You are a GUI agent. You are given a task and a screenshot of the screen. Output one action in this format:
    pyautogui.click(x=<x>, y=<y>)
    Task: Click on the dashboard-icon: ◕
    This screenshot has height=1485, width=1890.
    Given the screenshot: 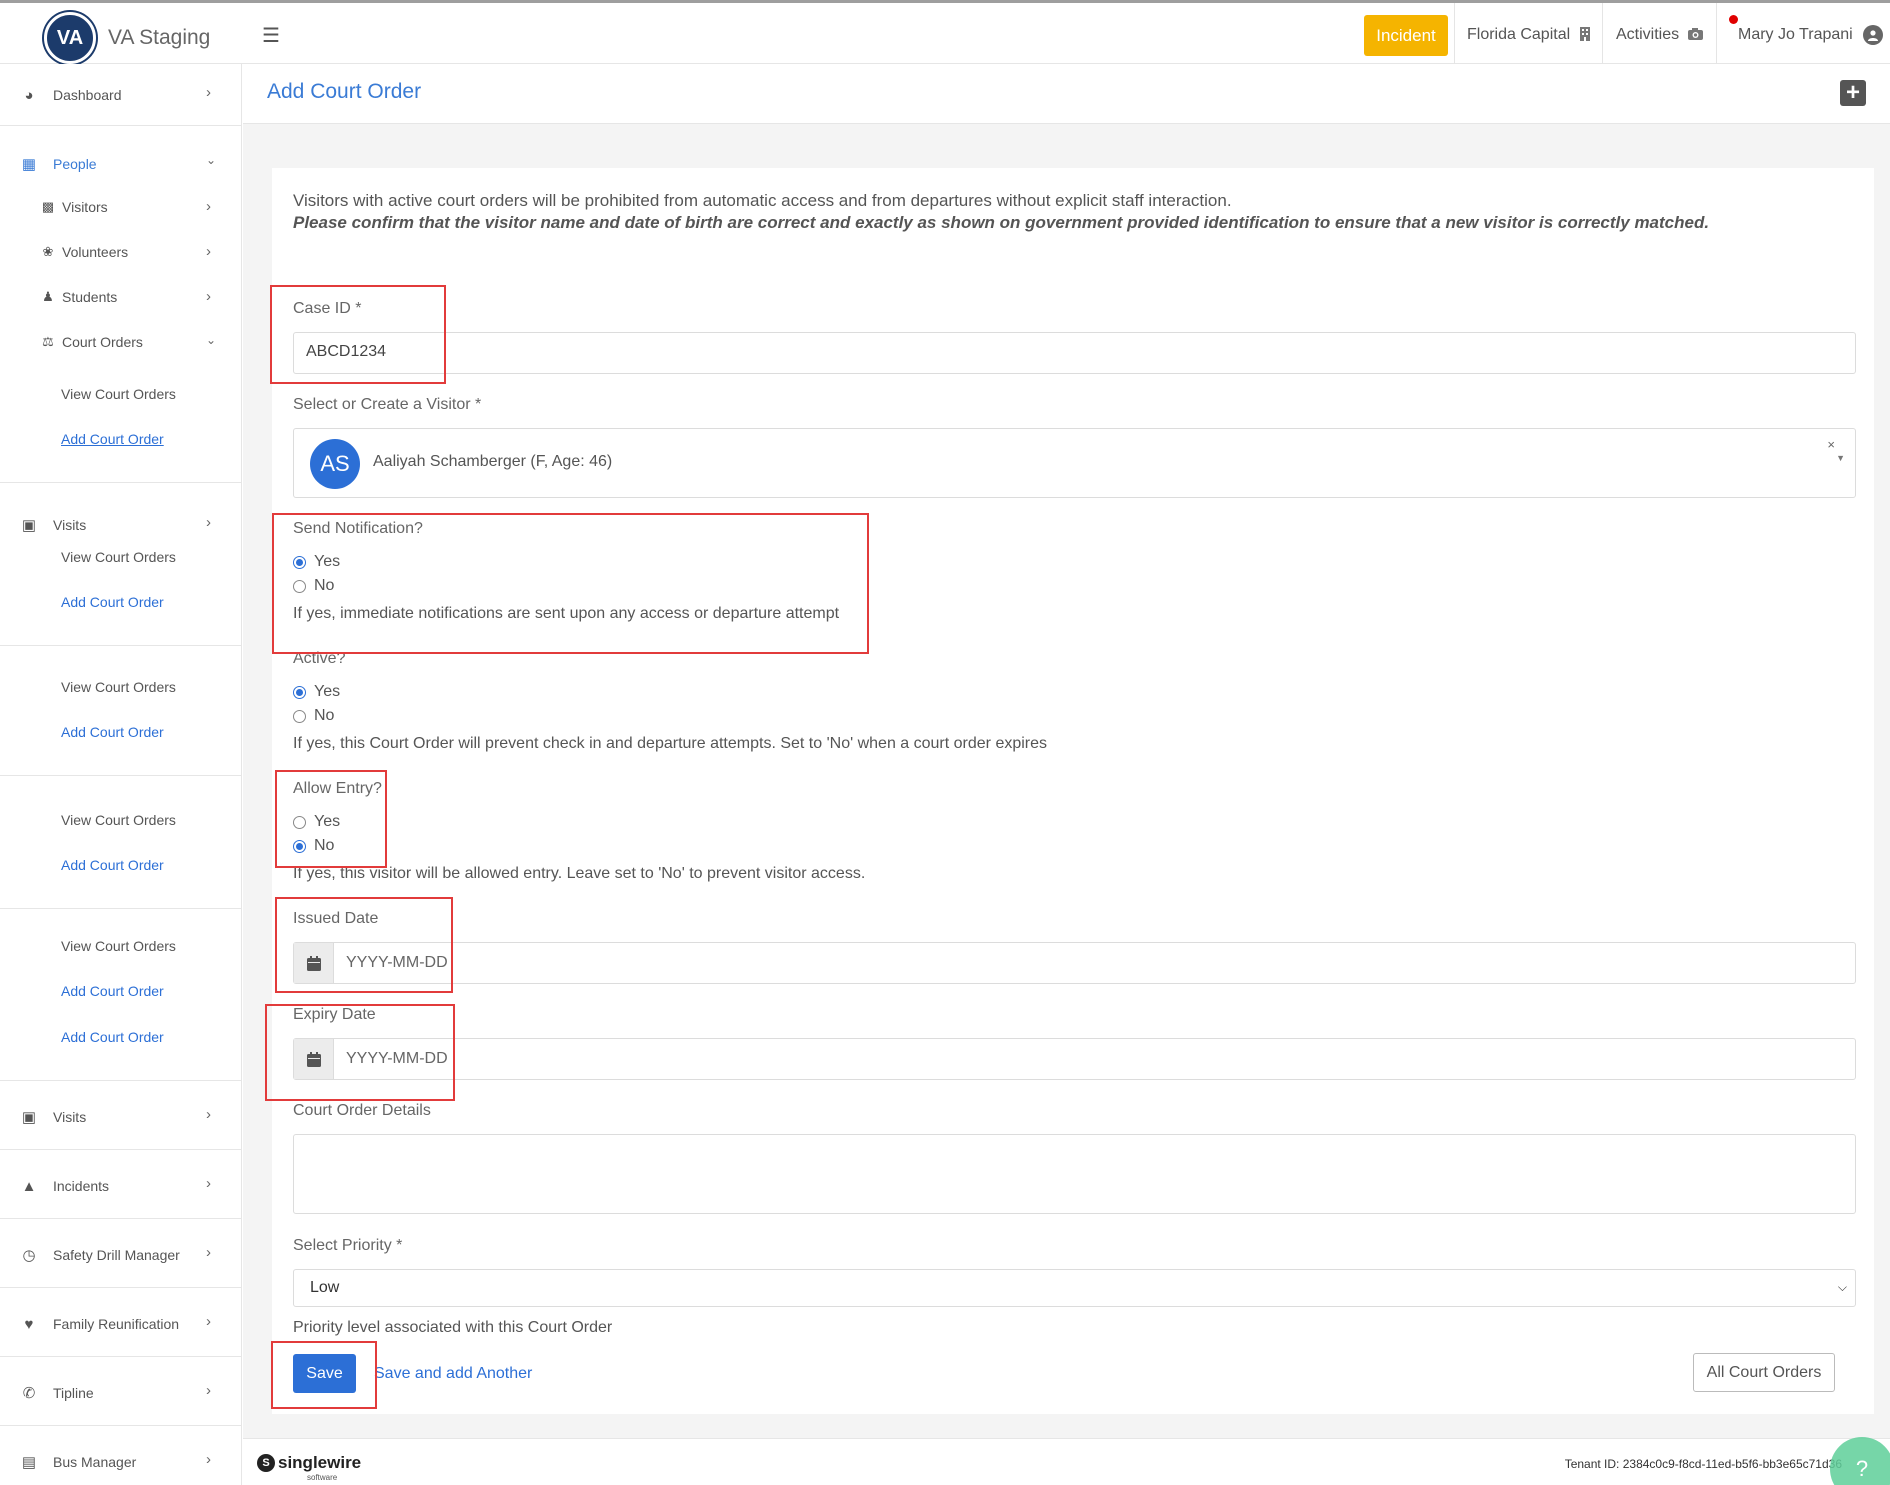 What is the action you would take?
    pyautogui.click(x=29, y=95)
    